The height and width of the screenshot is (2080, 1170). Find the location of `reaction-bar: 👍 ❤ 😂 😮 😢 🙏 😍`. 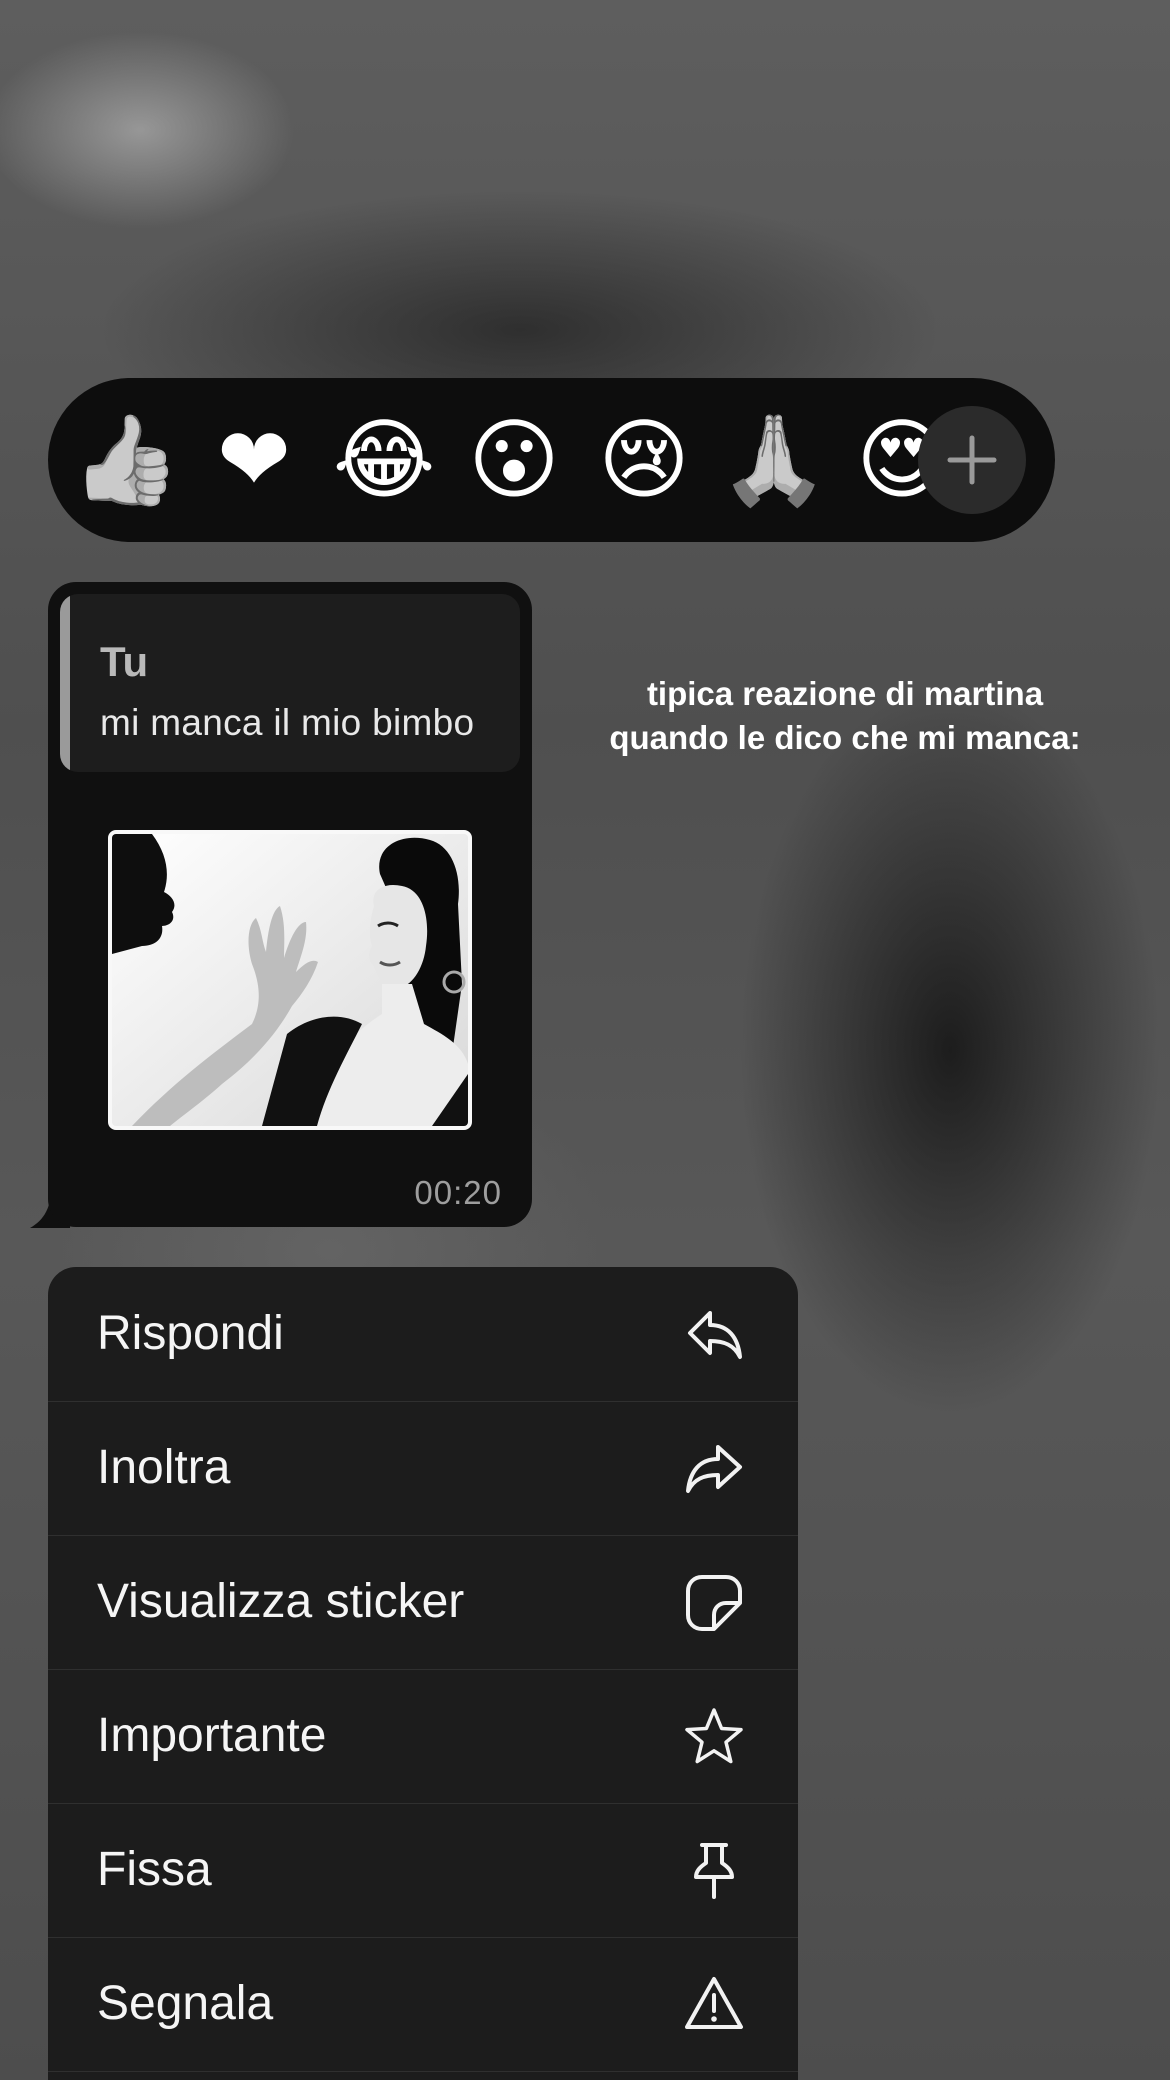

reaction-bar: 👍 ❤ 😂 😮 😢 🙏 😍 is located at coordinates (551, 460).